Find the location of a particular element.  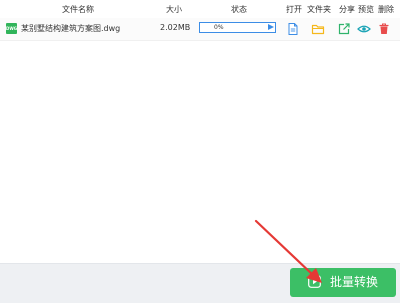

play-icon is located at coordinates (314, 281).